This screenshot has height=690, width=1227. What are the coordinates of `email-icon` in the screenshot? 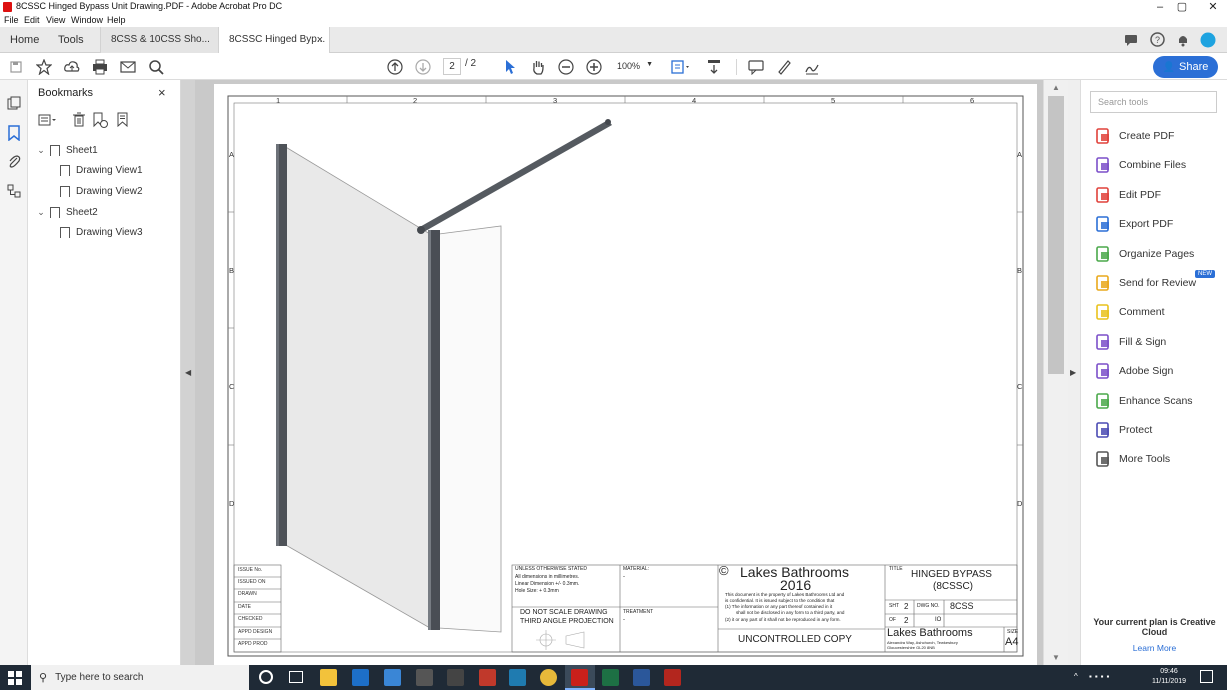 It's located at (128, 67).